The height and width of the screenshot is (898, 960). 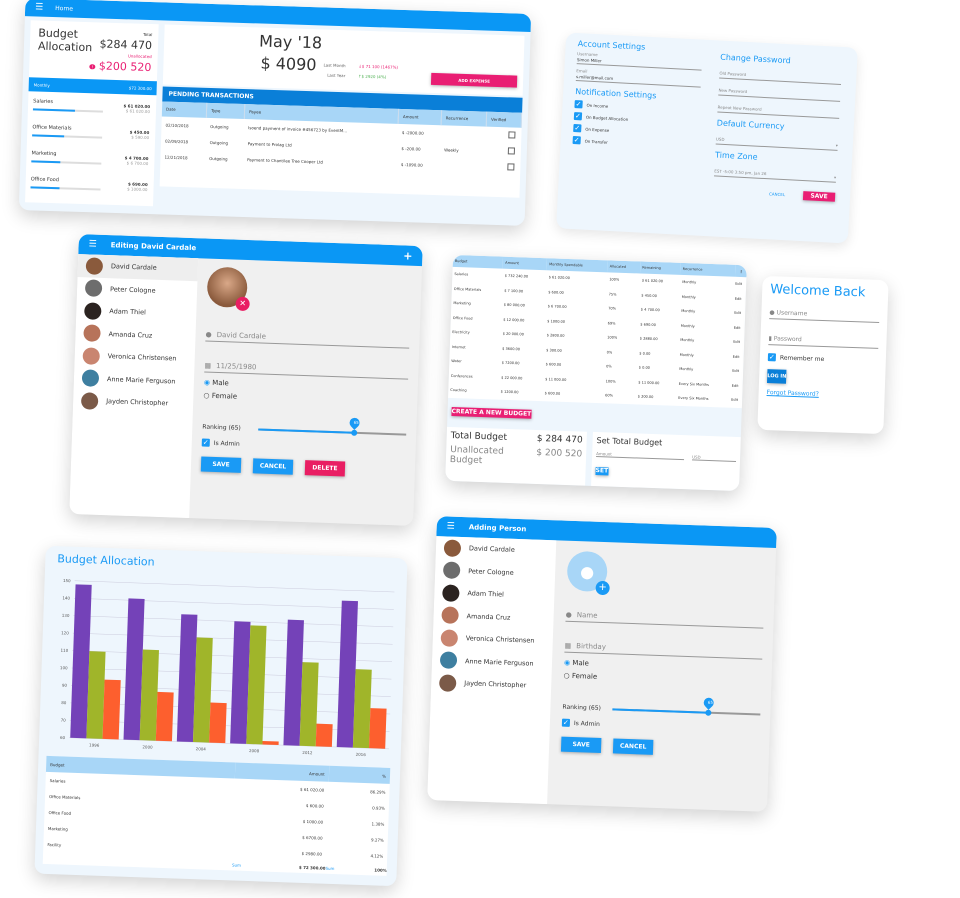 I want to click on budget-line: Office Food $ 690.00 $ 1000.00, so click(x=89, y=187).